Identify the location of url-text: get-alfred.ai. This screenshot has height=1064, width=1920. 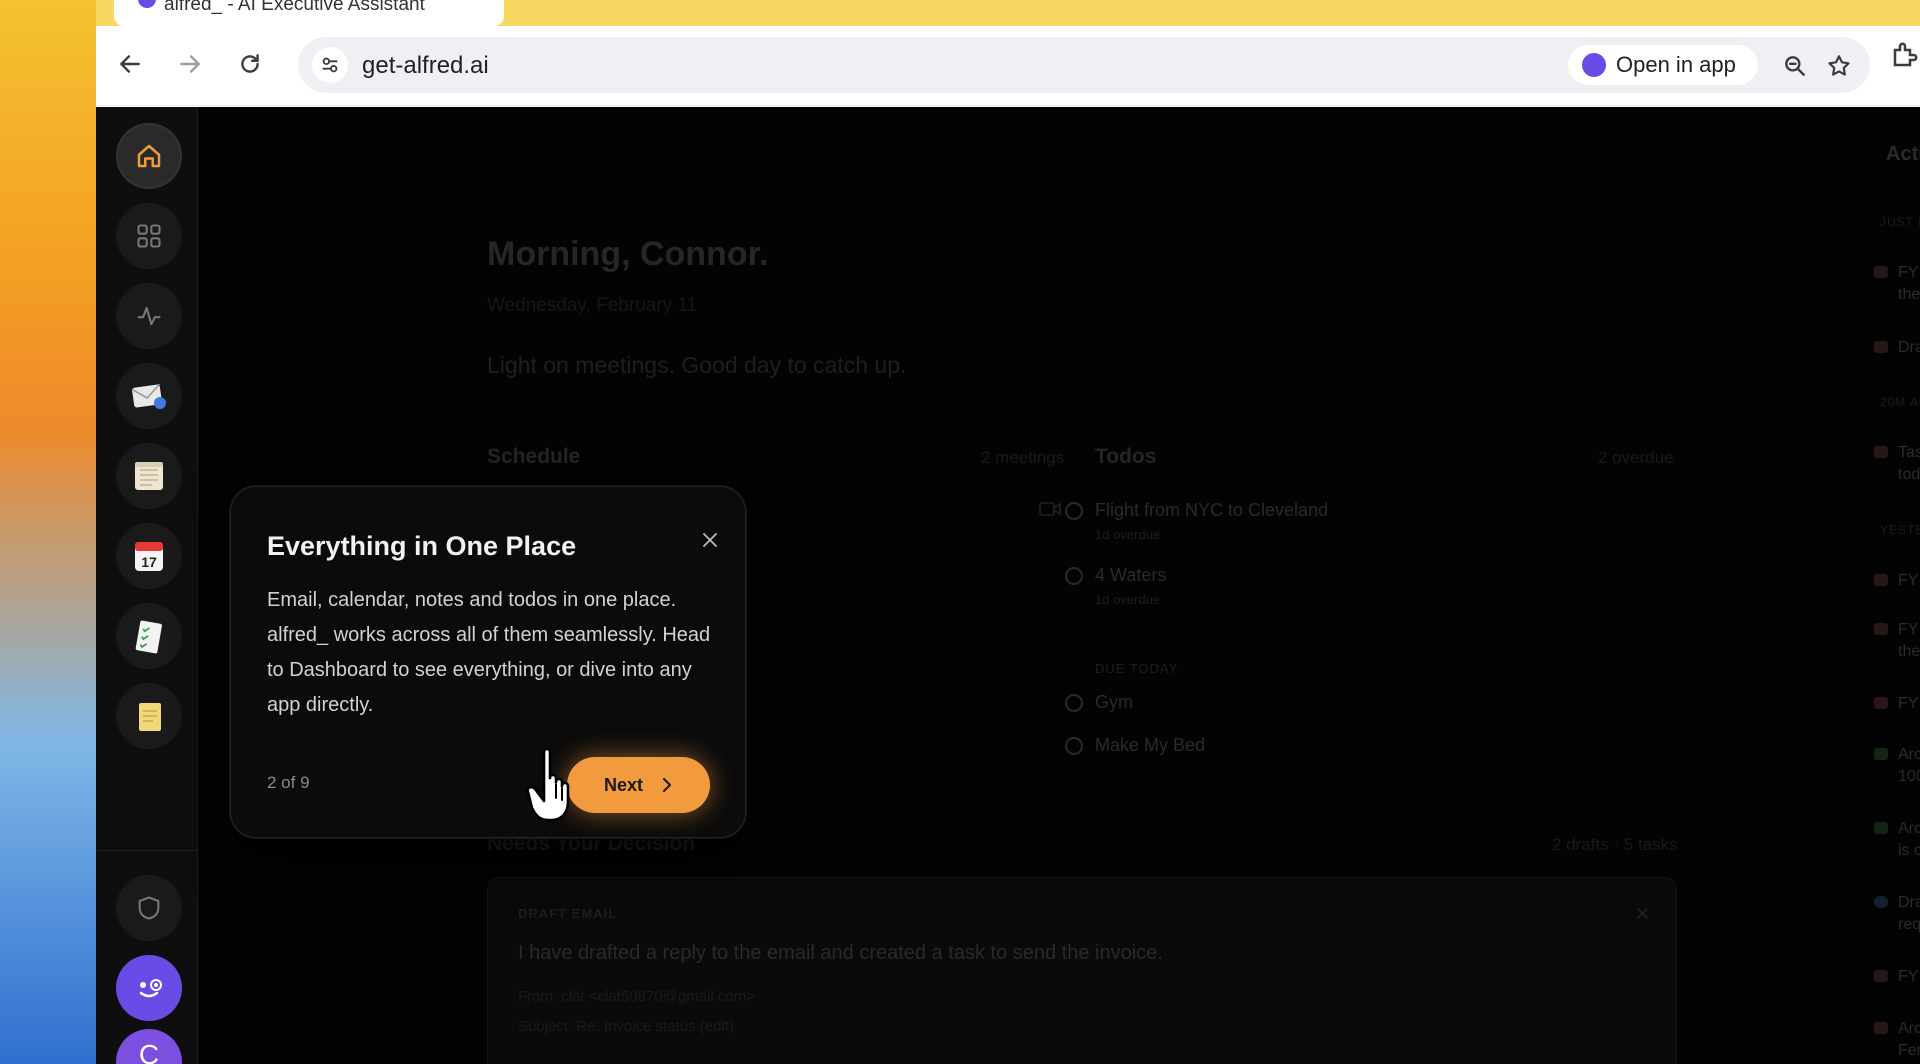
(425, 66).